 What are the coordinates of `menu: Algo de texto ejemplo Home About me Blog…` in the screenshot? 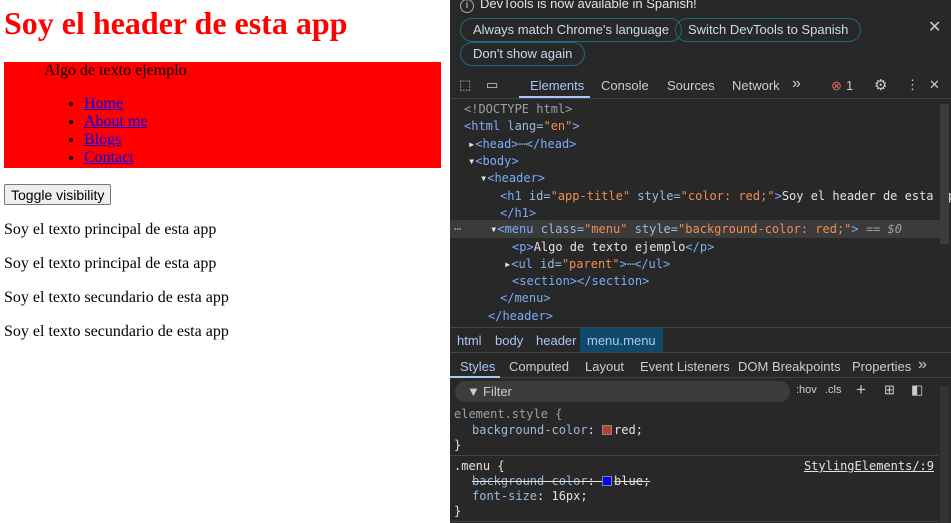 It's located at (222, 115).